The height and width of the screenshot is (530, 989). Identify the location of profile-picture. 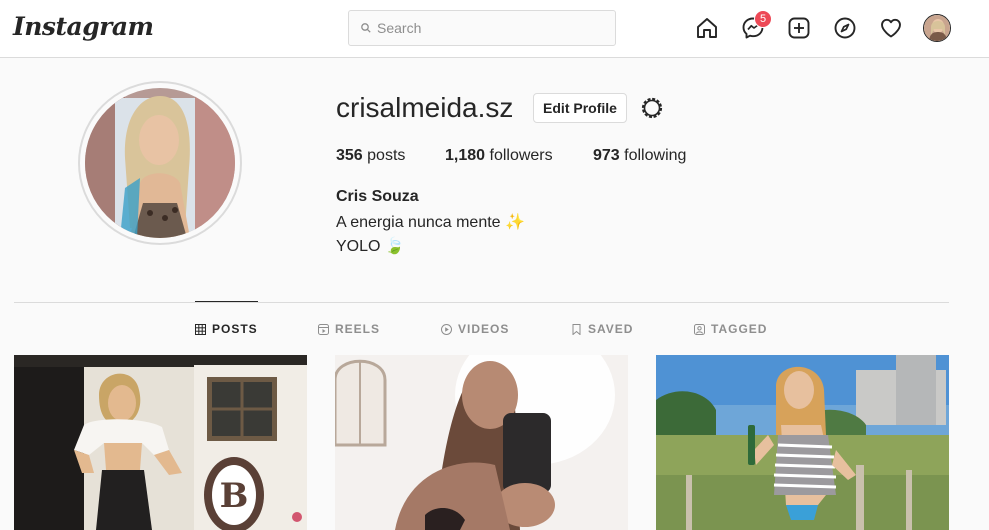
(160, 163).